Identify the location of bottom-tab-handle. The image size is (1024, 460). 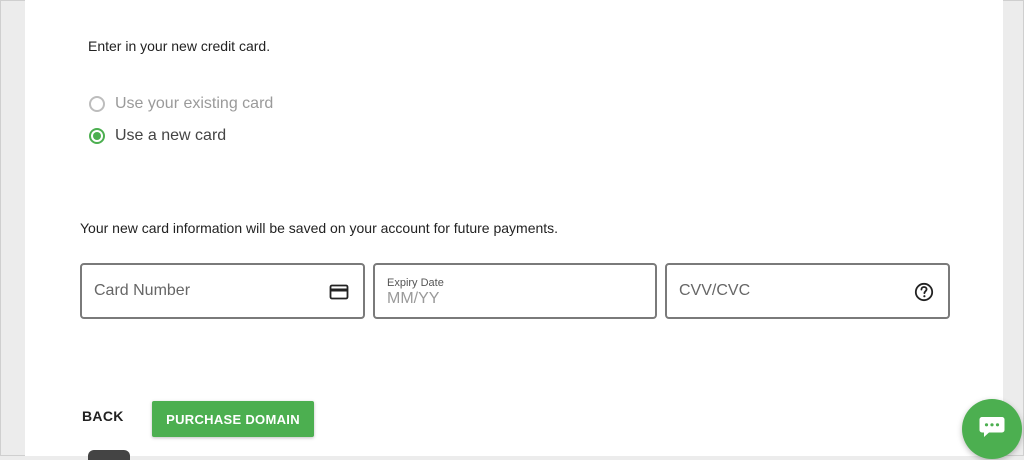
(109, 455).